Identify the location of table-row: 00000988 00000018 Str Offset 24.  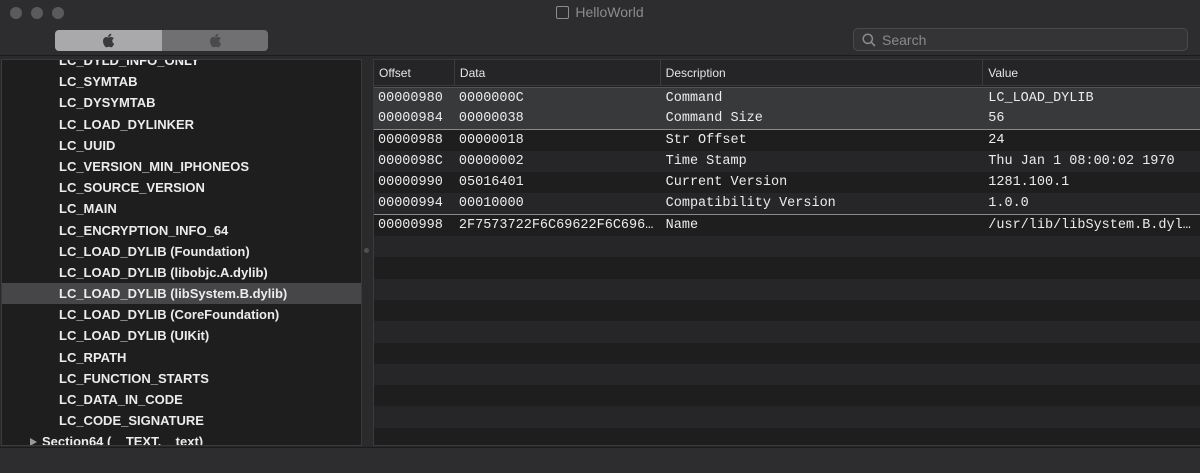
(787, 140).